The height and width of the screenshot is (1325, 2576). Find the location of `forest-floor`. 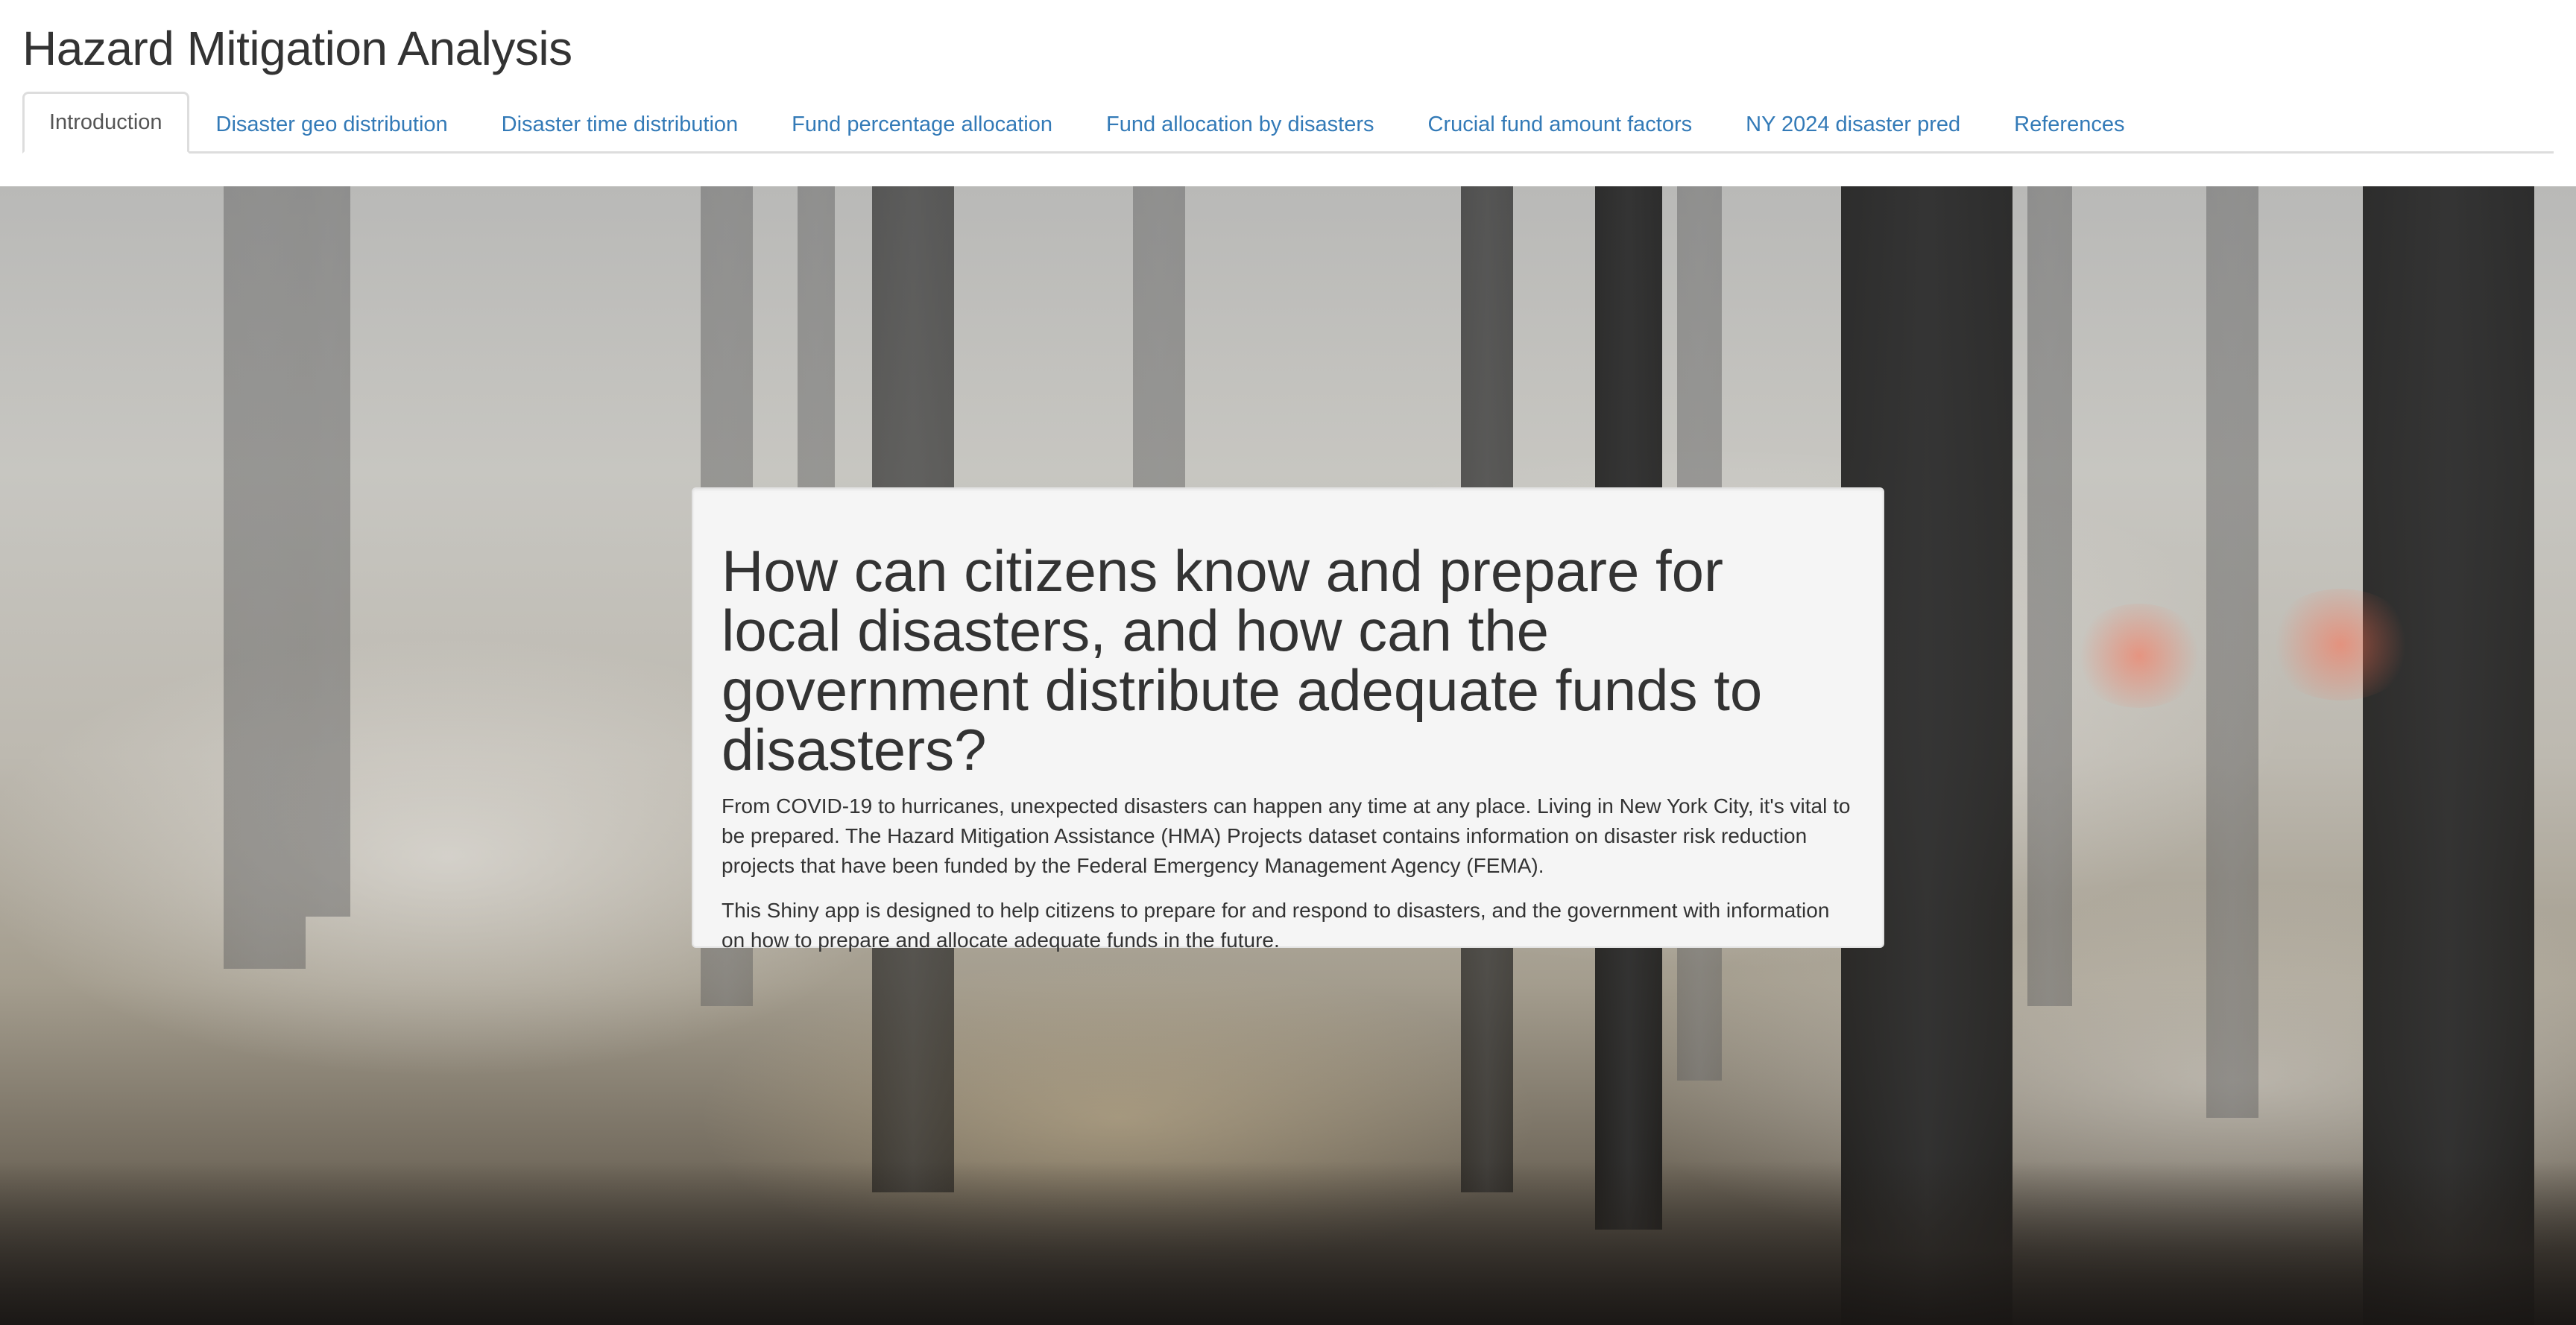

forest-floor is located at coordinates (1288, 1243).